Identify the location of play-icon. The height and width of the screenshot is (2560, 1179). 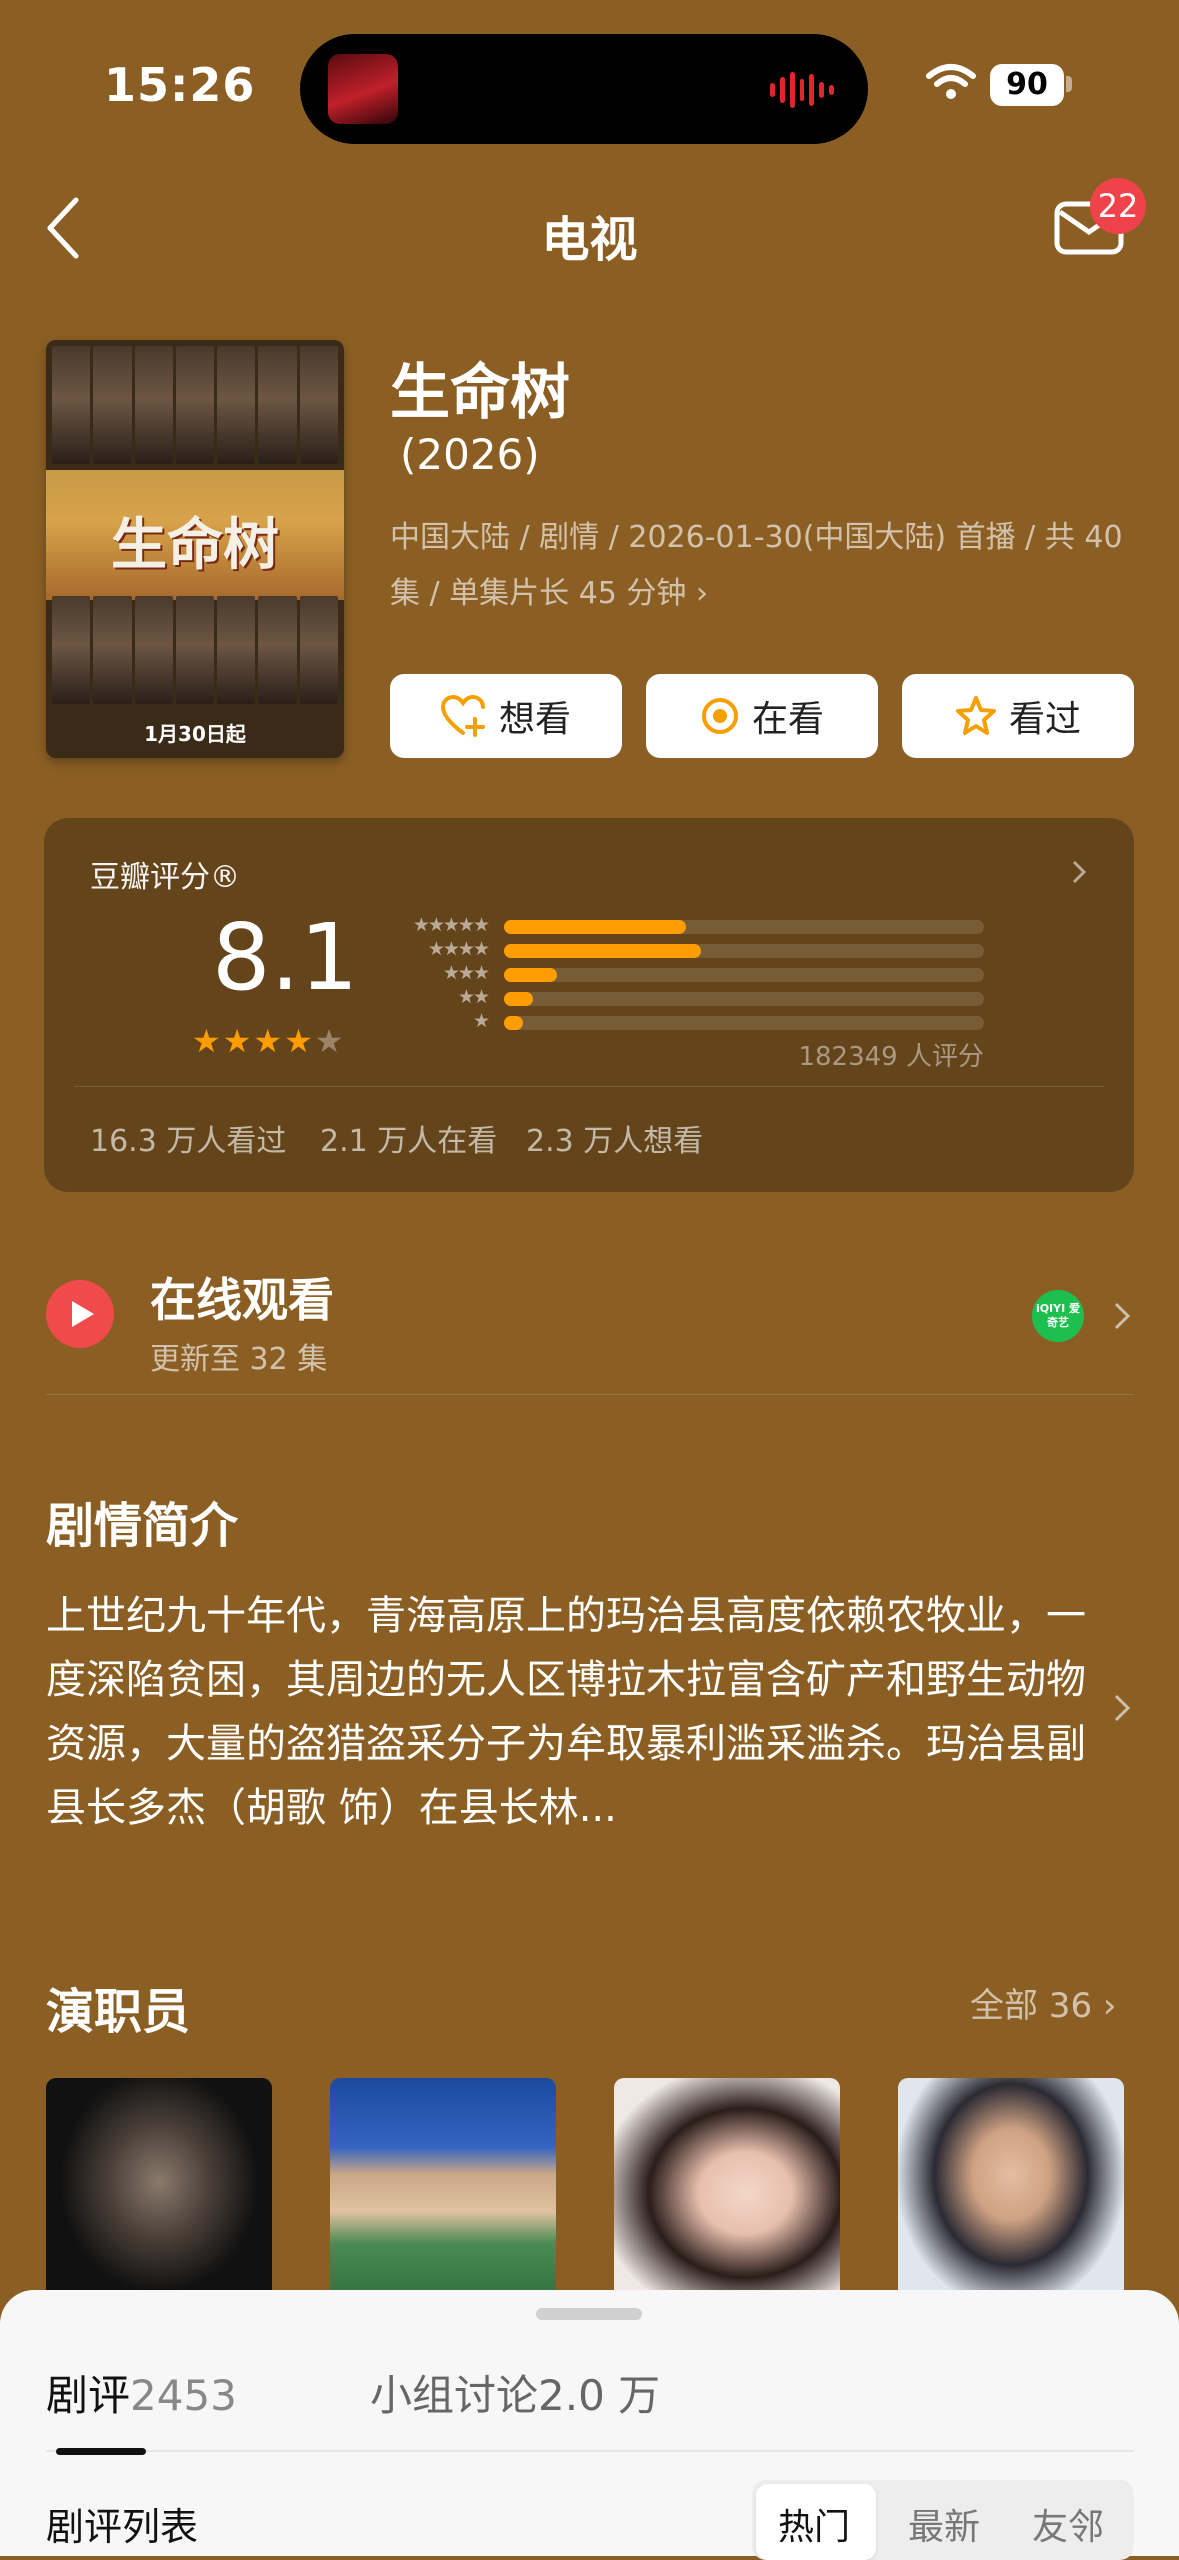
(80, 1314).